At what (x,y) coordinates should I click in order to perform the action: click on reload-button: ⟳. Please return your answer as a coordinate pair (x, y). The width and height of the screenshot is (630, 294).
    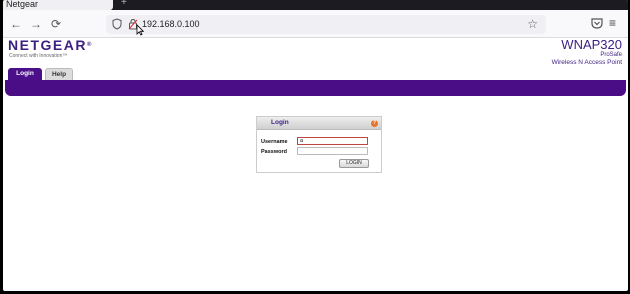
    Looking at the image, I should click on (56, 24).